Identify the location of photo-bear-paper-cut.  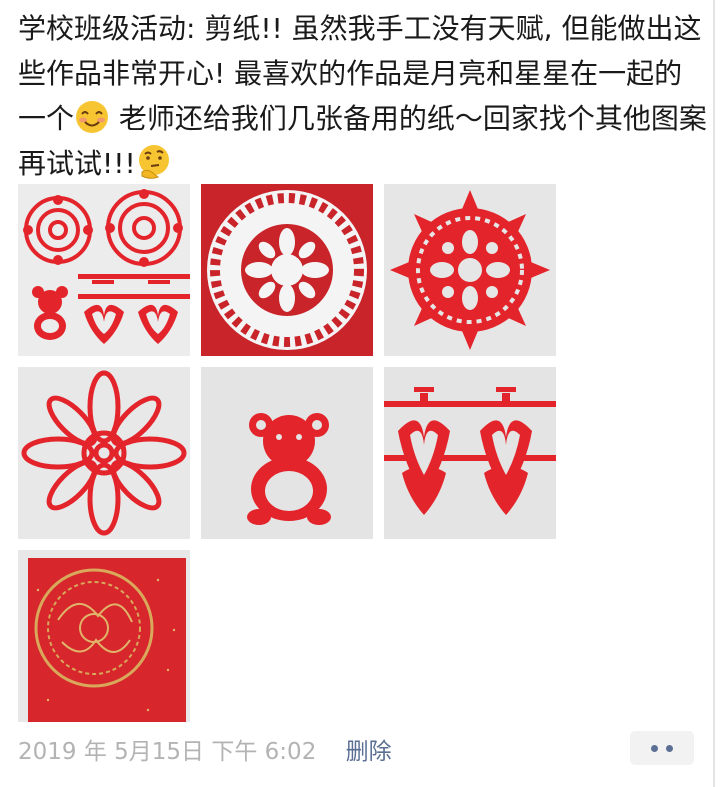
(287, 453).